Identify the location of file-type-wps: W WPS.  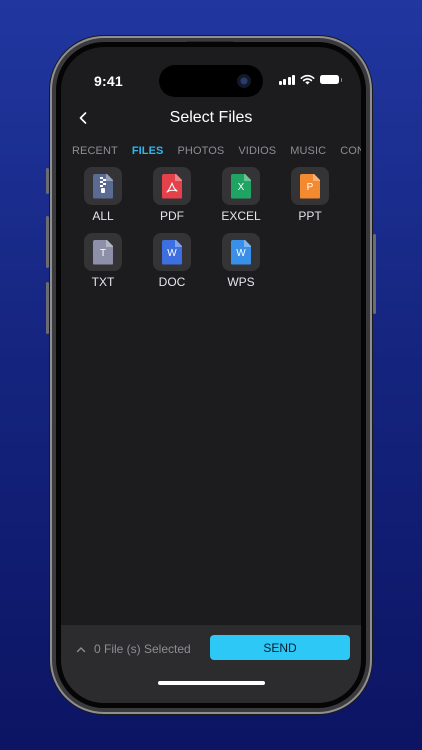
(241, 261).